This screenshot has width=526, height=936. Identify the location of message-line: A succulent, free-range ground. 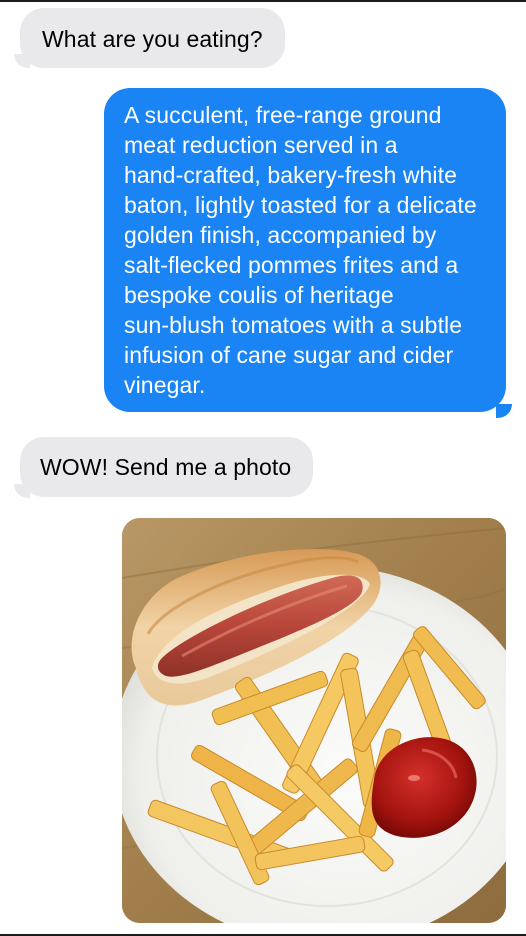
(283, 115).